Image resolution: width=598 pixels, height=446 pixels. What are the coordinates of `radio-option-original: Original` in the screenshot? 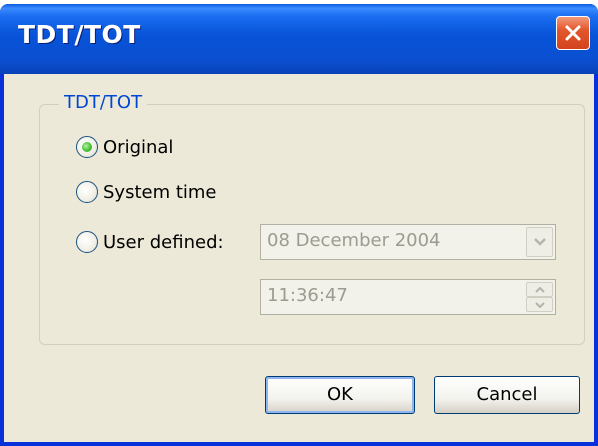 It's located at (124, 147).